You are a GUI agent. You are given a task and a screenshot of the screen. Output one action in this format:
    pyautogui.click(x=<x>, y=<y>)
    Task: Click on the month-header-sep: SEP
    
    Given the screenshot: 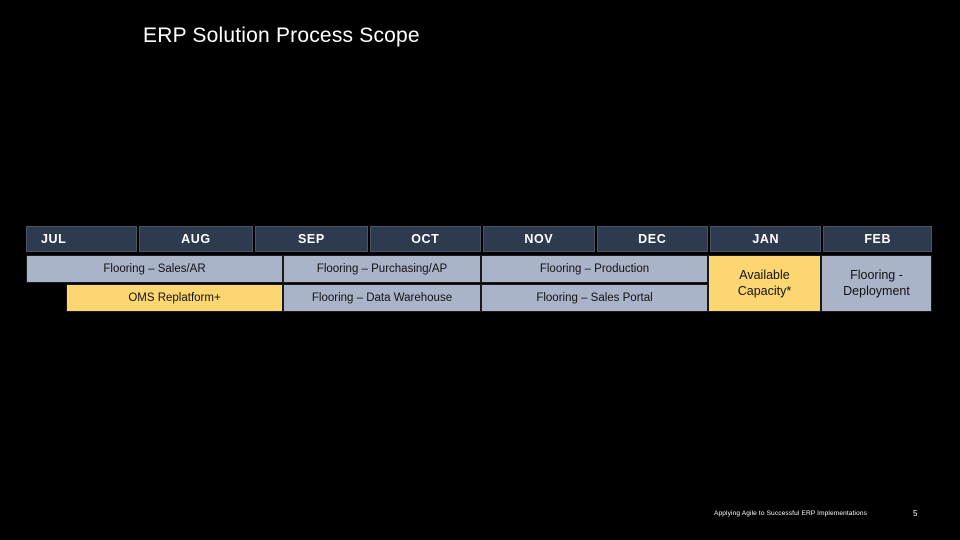 What is the action you would take?
    pyautogui.click(x=311, y=239)
    